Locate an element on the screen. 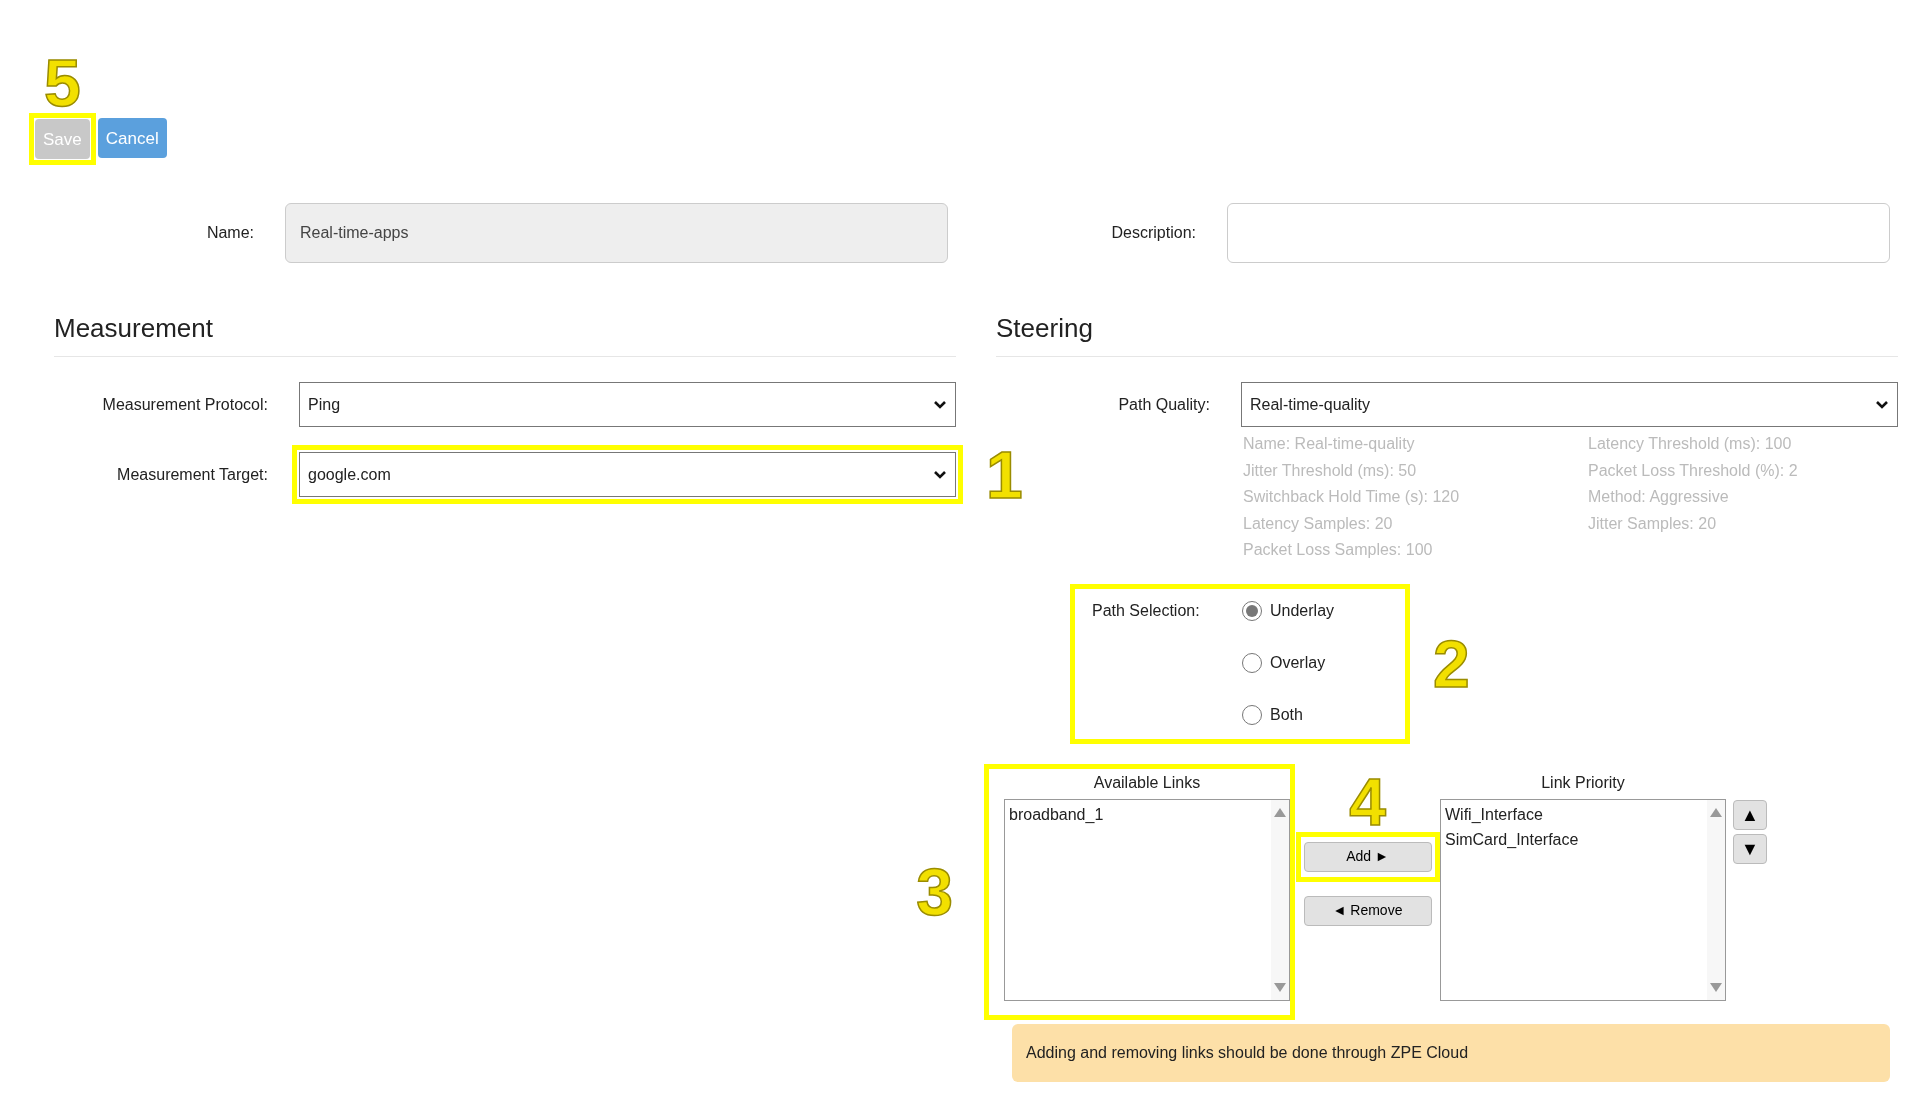  name-label: Name: is located at coordinates (229, 233).